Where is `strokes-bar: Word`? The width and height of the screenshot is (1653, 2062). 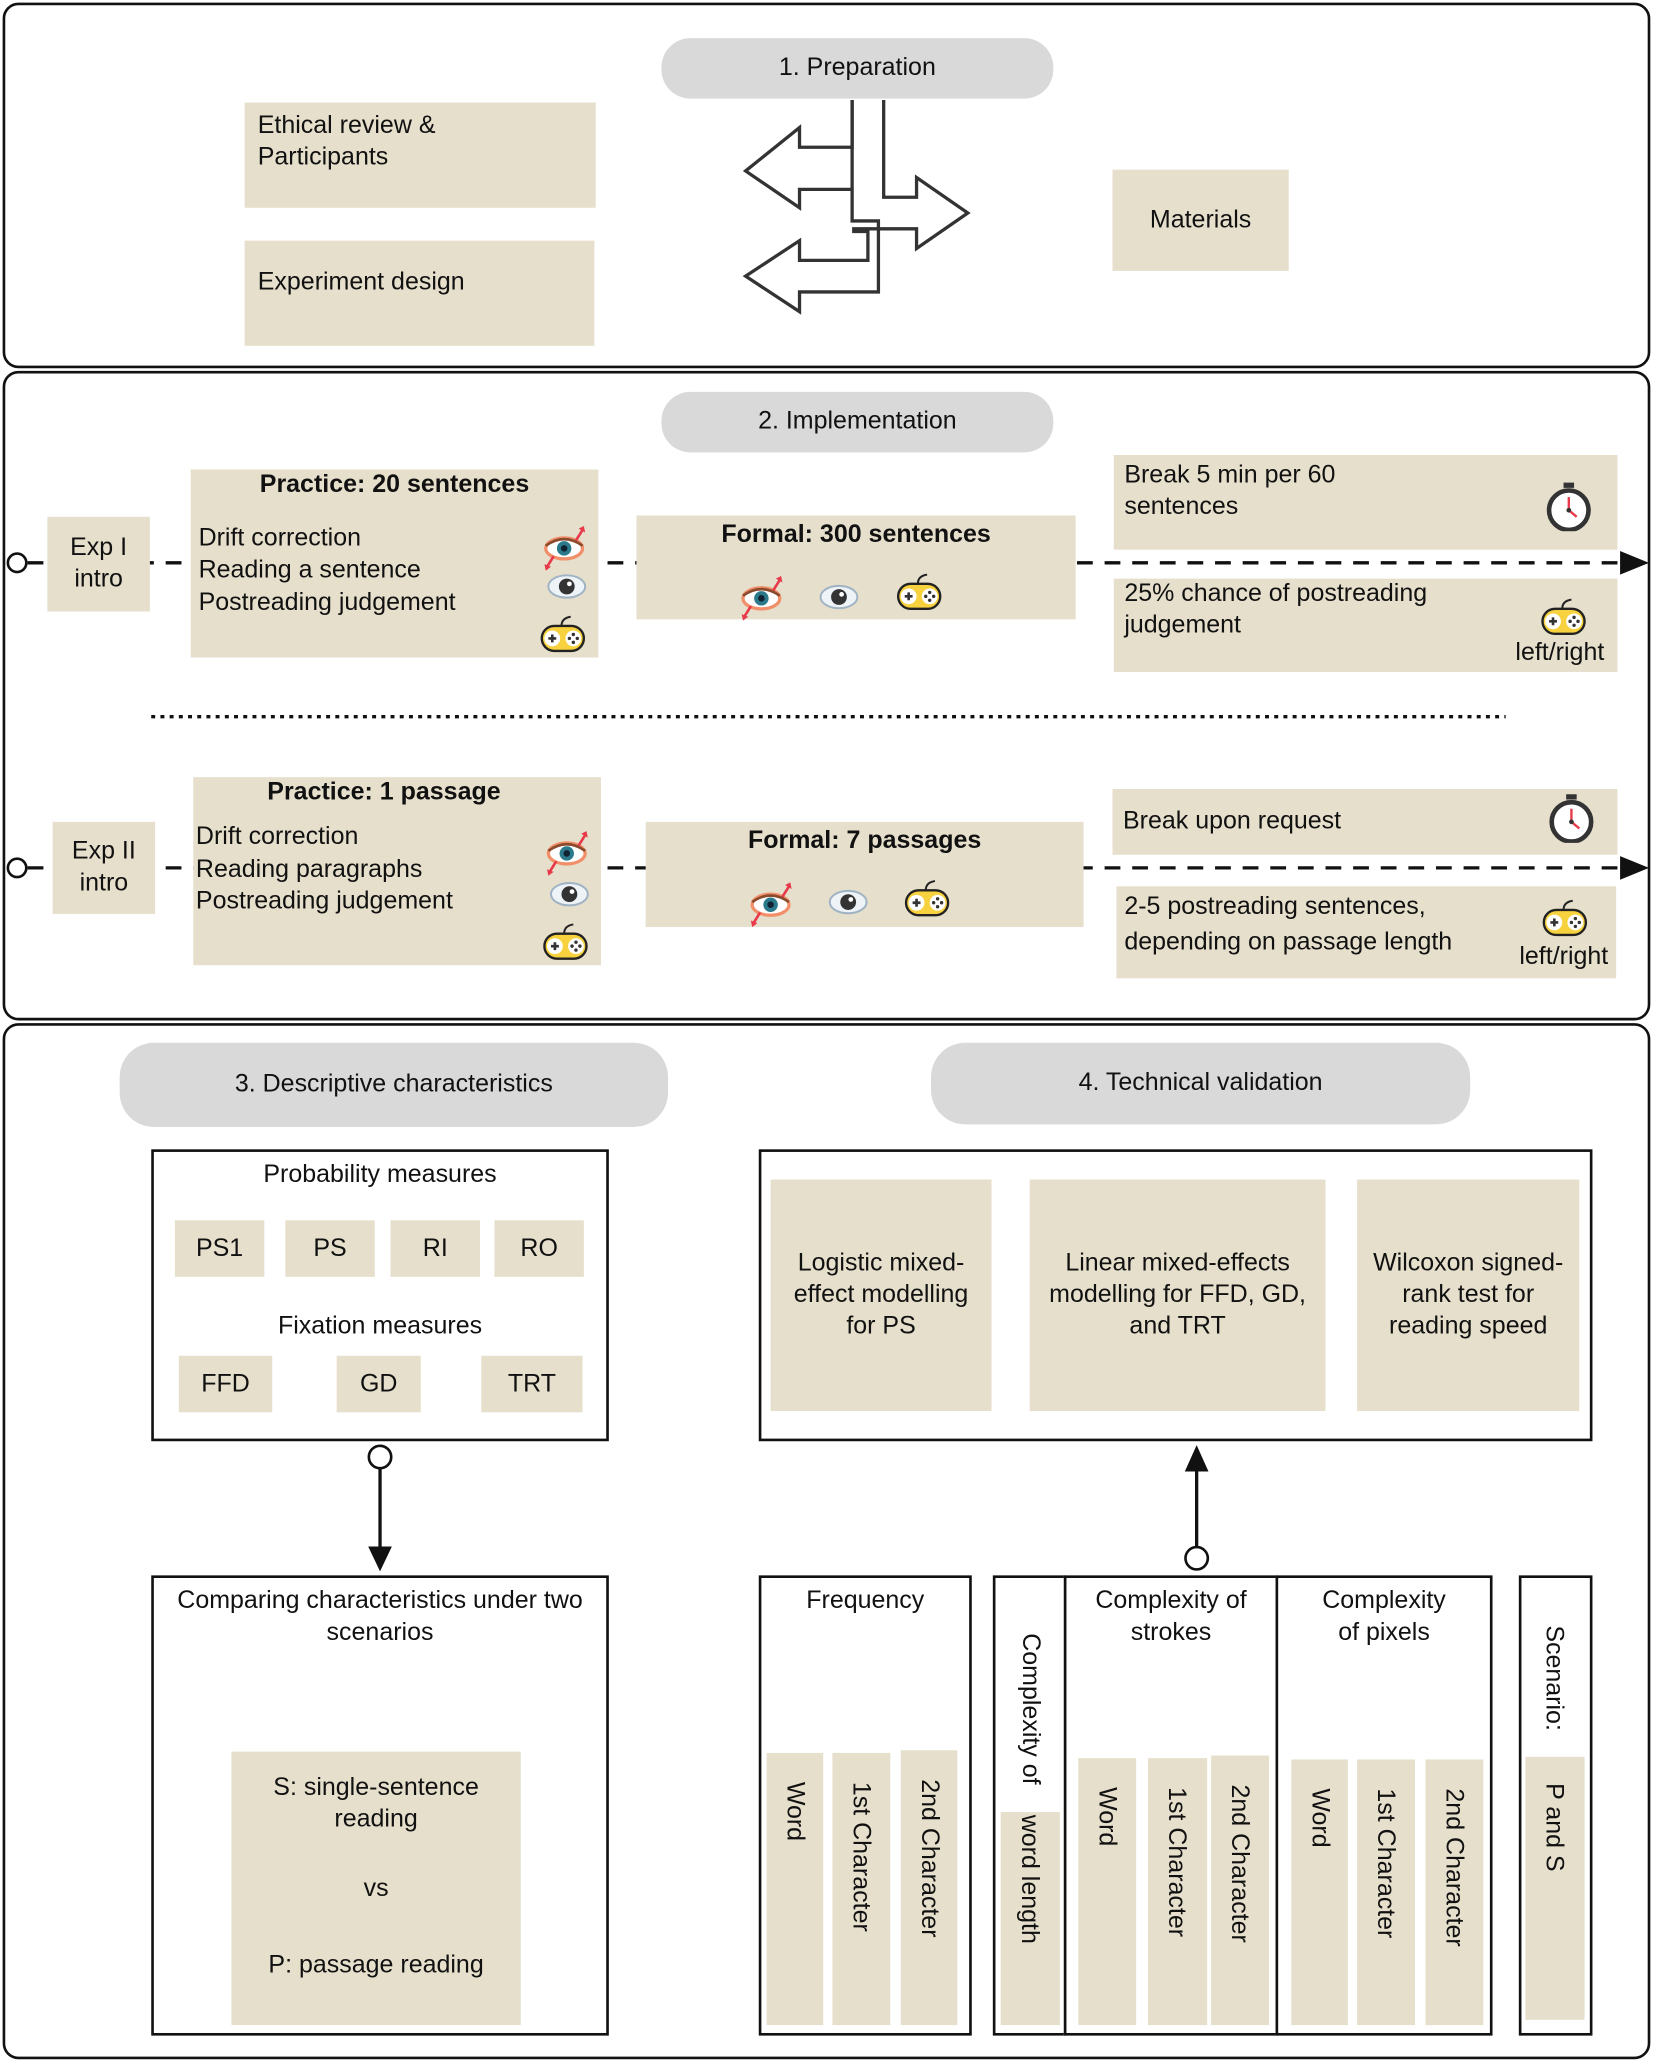 strokes-bar: Word is located at coordinates (1107, 1892).